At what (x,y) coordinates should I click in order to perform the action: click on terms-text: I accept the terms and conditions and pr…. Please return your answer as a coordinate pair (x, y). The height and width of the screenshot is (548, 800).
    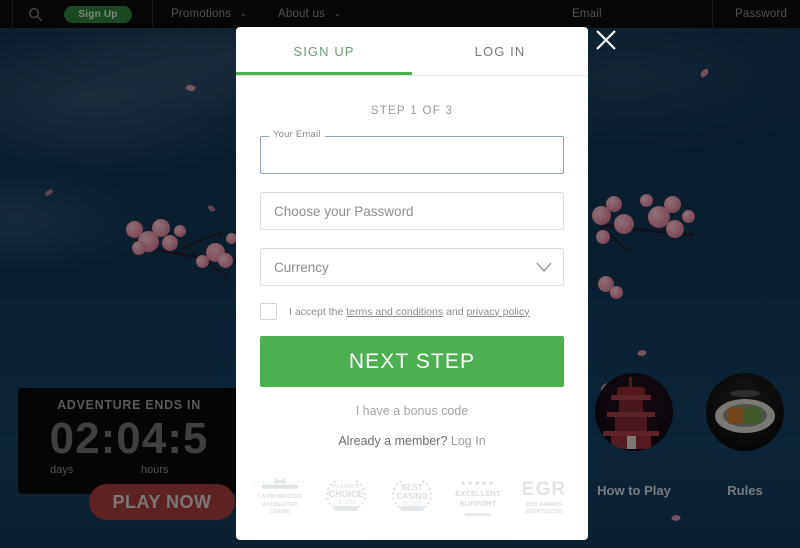
    Looking at the image, I should click on (409, 312).